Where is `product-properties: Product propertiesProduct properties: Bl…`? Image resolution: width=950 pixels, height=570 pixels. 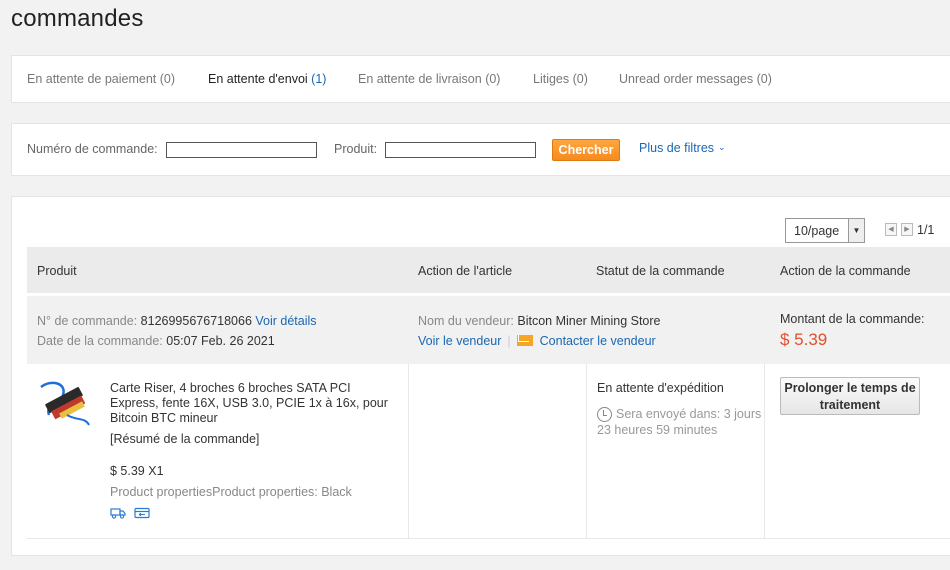
product-properties: Product propertiesProduct properties: Bl… is located at coordinates (231, 492).